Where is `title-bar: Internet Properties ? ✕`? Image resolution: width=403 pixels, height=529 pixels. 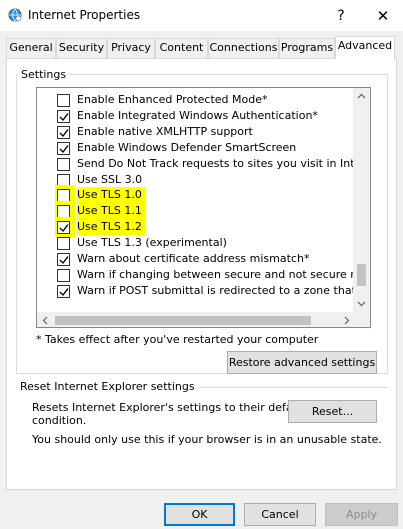
title-bar: Internet Properties ? ✕ is located at coordinates (201, 15).